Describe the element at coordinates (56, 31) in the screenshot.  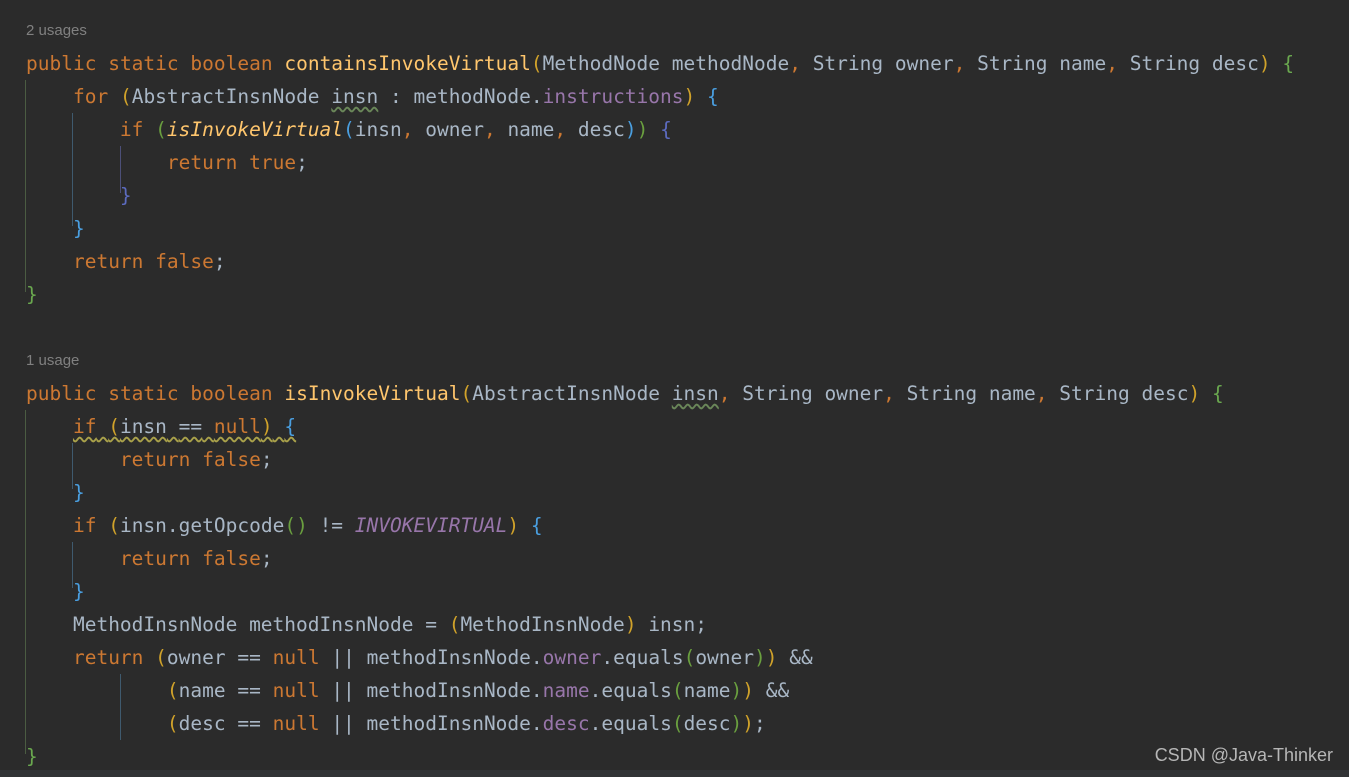
I see `usage-hint-contains-invoke-virtual: 2 usages` at that location.